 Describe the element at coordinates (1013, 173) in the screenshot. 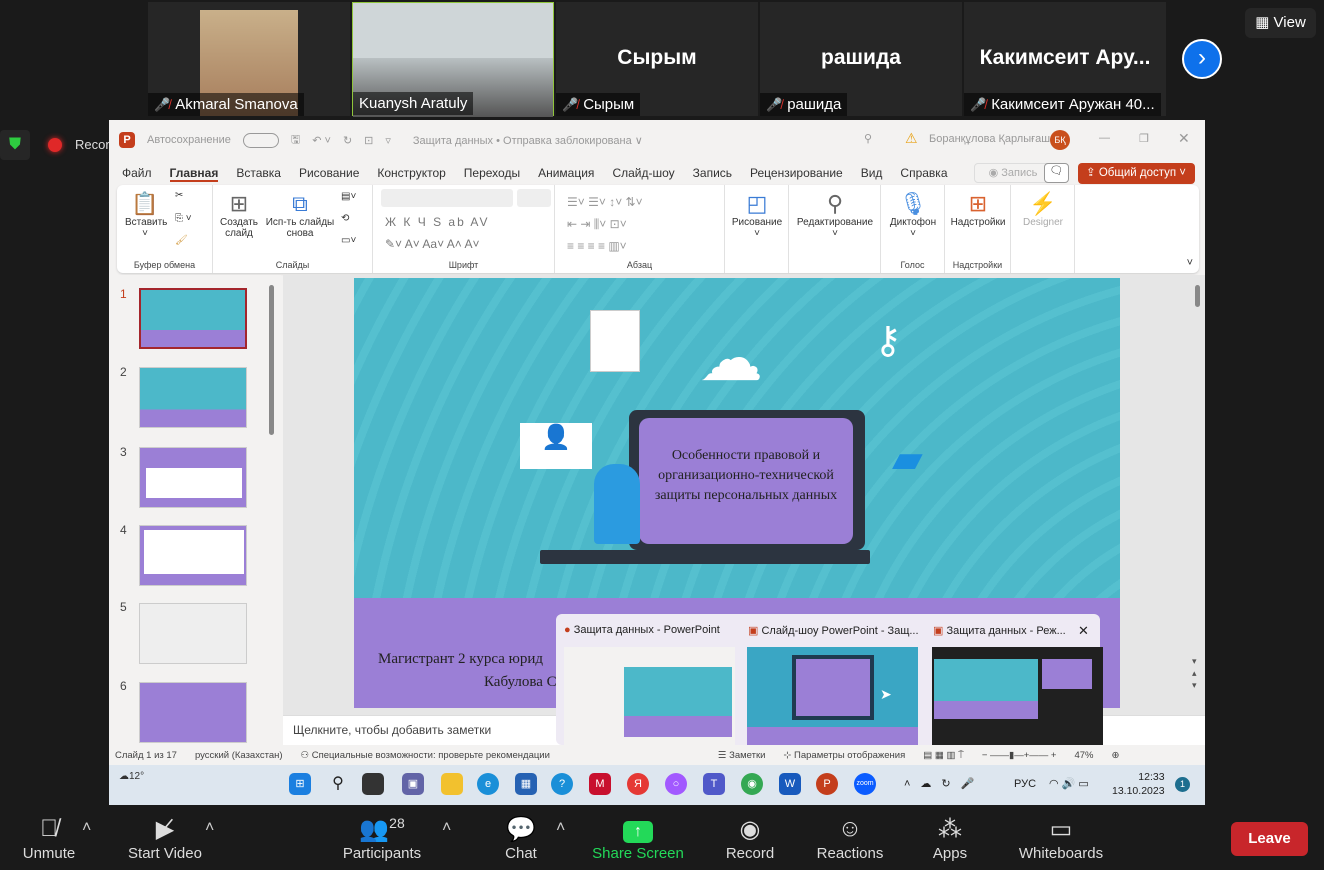

I see `record-button: ◉ Запись` at that location.